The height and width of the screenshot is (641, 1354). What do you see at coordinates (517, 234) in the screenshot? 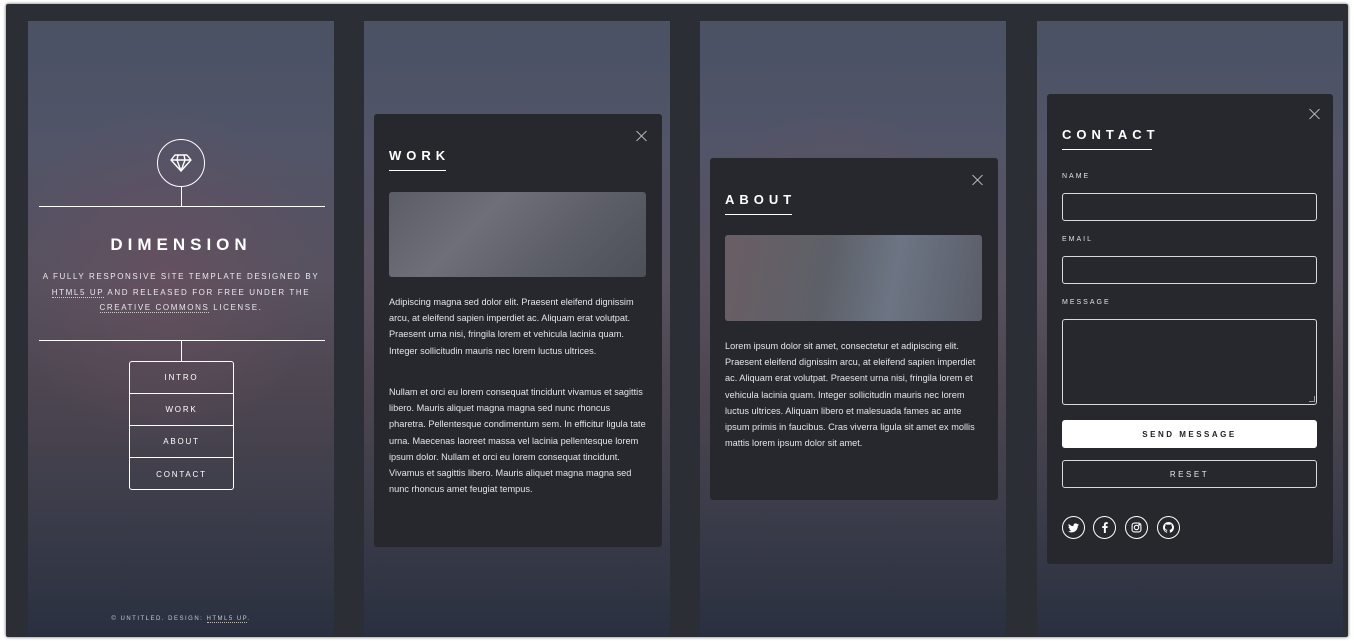
I see `work-image` at bounding box center [517, 234].